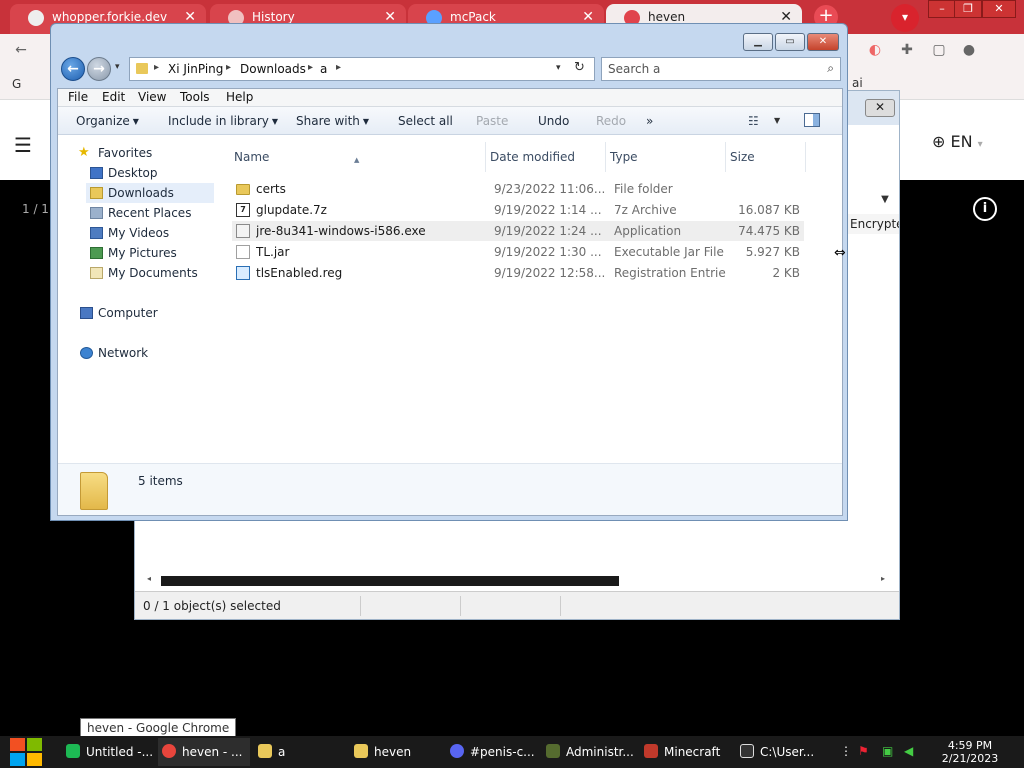  Describe the element at coordinates (753, 121) in the screenshot. I see `change-view-icon: ☷` at that location.